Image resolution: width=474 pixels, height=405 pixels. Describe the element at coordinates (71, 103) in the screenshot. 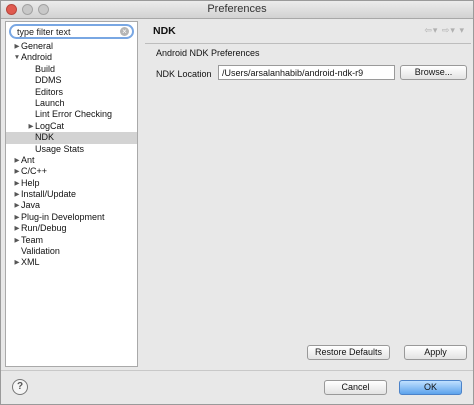

I see `tree-item-launch: Launch` at that location.